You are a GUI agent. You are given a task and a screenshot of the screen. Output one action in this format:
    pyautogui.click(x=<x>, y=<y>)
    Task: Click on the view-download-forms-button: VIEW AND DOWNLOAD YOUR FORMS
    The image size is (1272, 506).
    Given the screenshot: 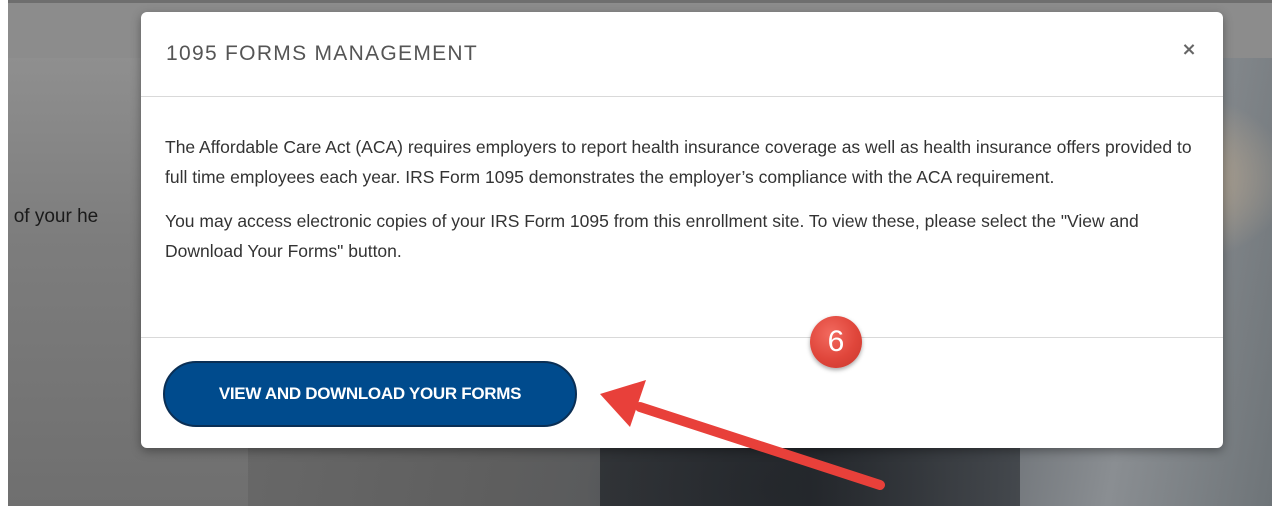 What is the action you would take?
    pyautogui.click(x=370, y=394)
    